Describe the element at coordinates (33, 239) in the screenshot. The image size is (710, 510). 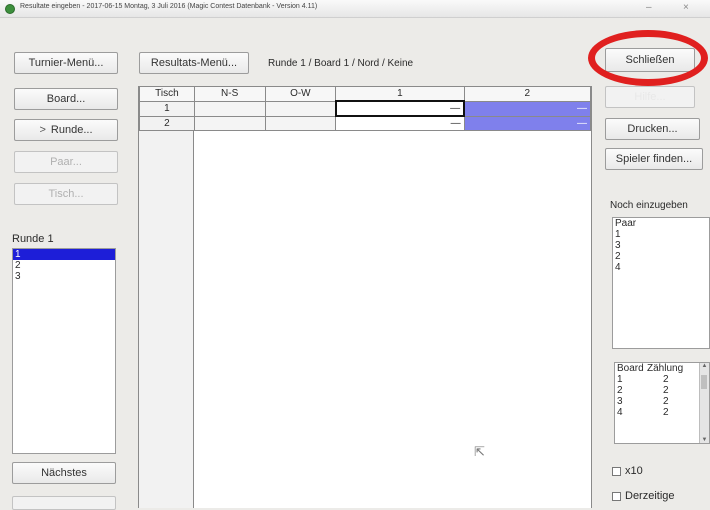
I see `round-label: Runde 1` at that location.